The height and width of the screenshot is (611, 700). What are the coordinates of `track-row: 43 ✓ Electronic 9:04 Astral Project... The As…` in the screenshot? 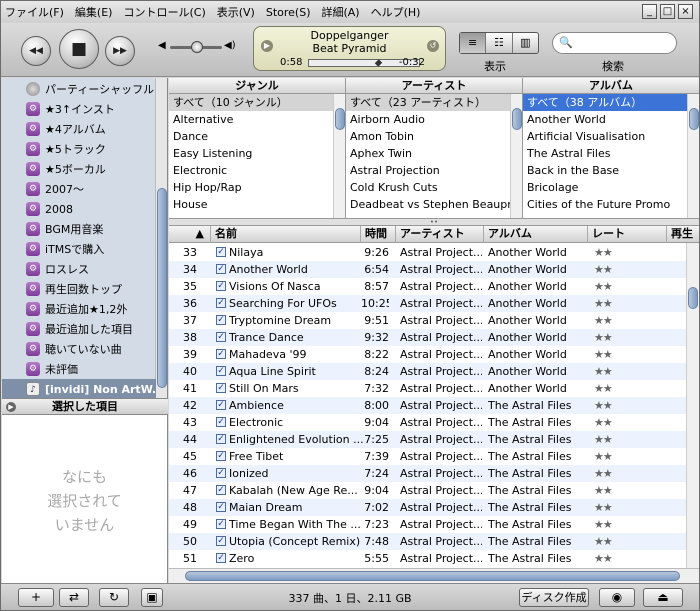 It's located at (427, 422).